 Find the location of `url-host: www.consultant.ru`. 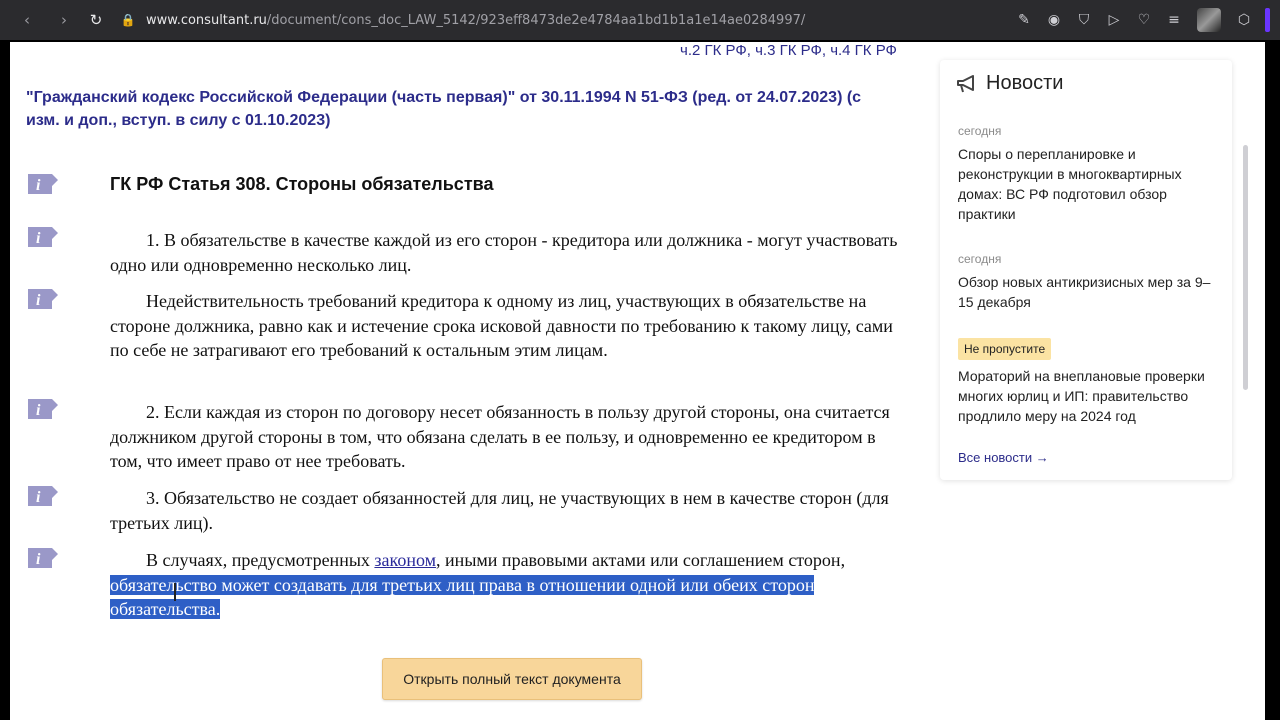

url-host: www.consultant.ru is located at coordinates (206, 20).